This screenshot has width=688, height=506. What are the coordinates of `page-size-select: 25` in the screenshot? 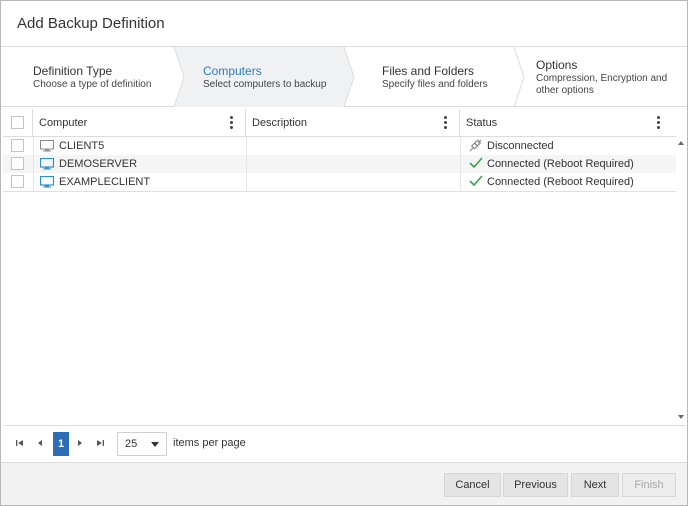 It's located at (142, 444).